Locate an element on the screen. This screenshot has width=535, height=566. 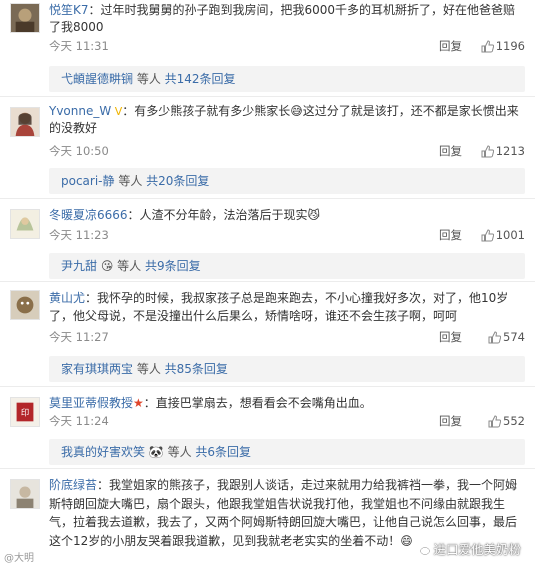
star-badge-icon: ★ is located at coordinates (138, 403).